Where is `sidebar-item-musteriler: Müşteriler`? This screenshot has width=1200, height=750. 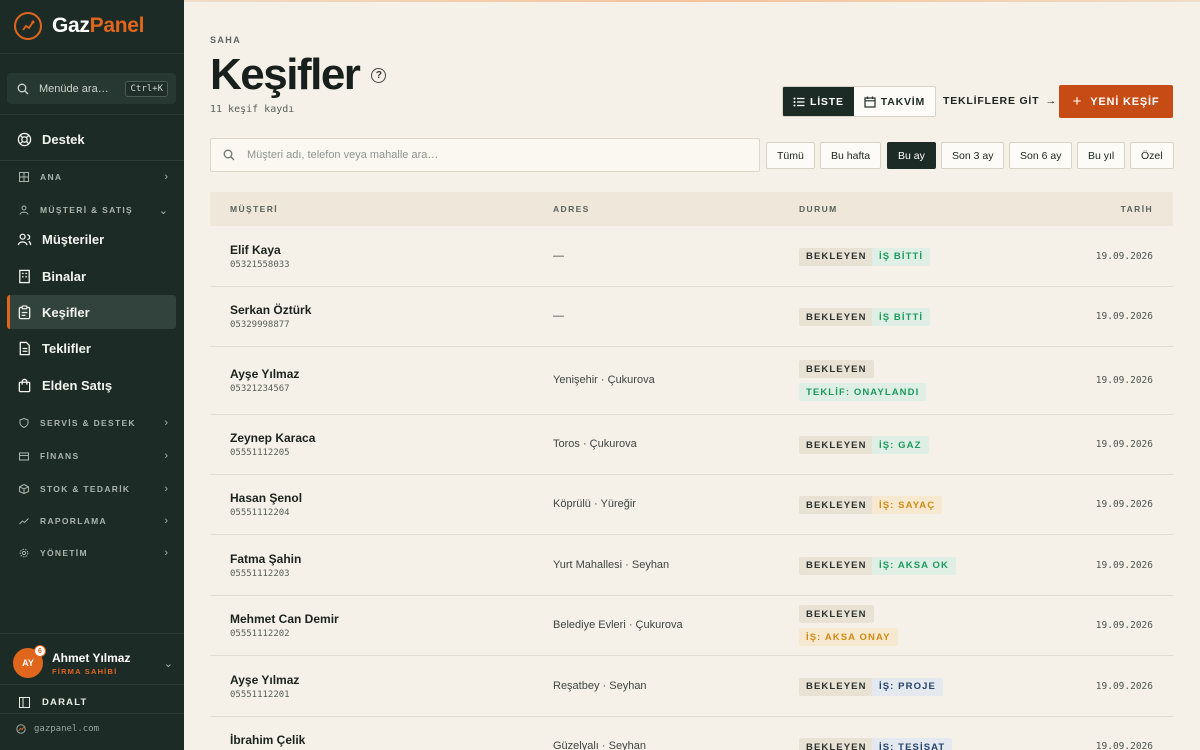
sidebar-item-musteriler: Müşteriler is located at coordinates (91, 239).